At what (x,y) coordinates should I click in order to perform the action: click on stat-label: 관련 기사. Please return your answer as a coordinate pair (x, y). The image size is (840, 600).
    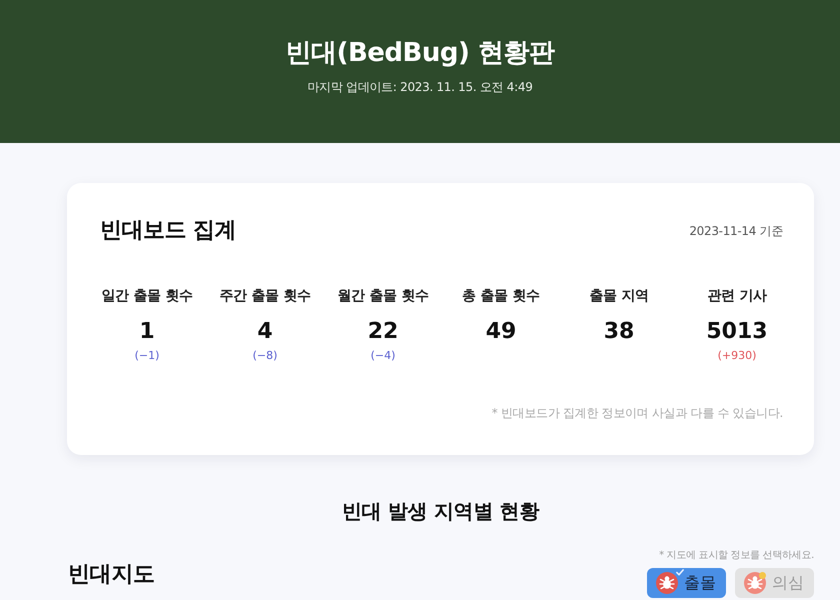
    Looking at the image, I should click on (737, 296).